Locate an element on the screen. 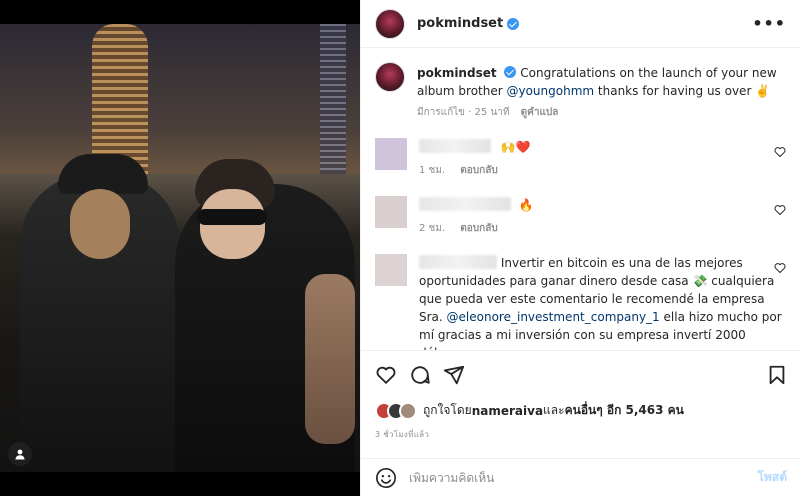 Image resolution: width=800 pixels, height=496 pixels. share-icon is located at coordinates (454, 375).